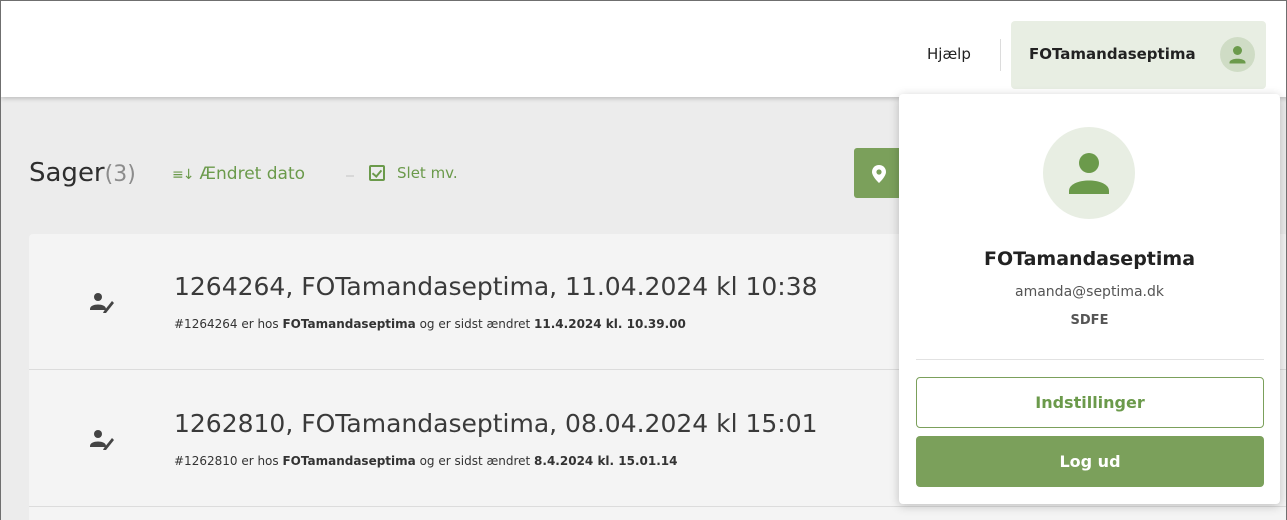 The width and height of the screenshot is (1287, 520). Describe the element at coordinates (120, 174) in the screenshot. I see `case-count: (3)` at that location.